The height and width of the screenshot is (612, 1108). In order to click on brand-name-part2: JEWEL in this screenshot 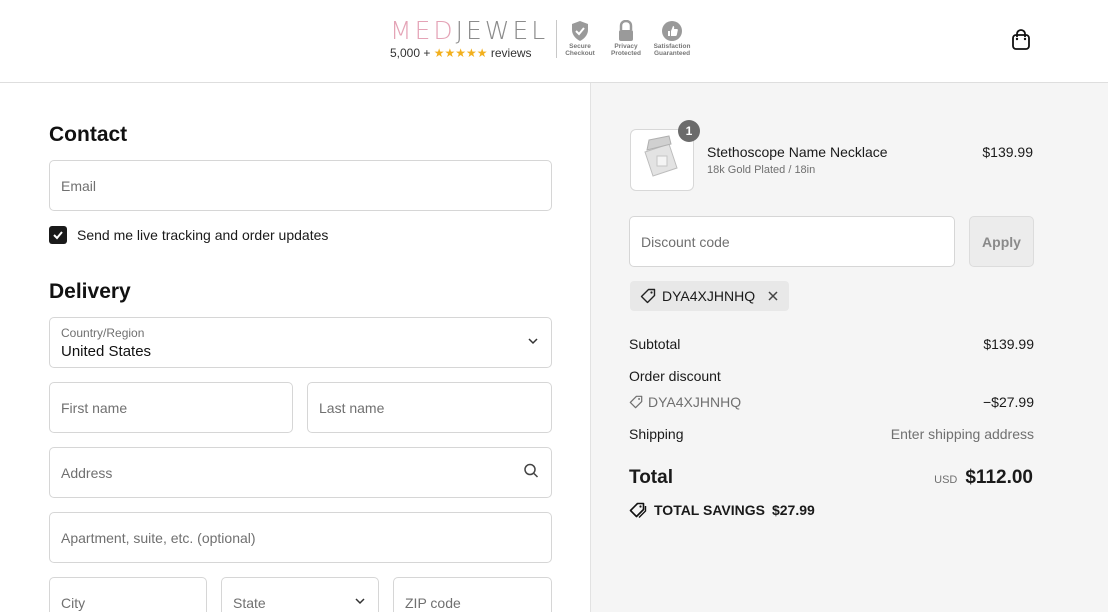, I will do `click(502, 30)`.